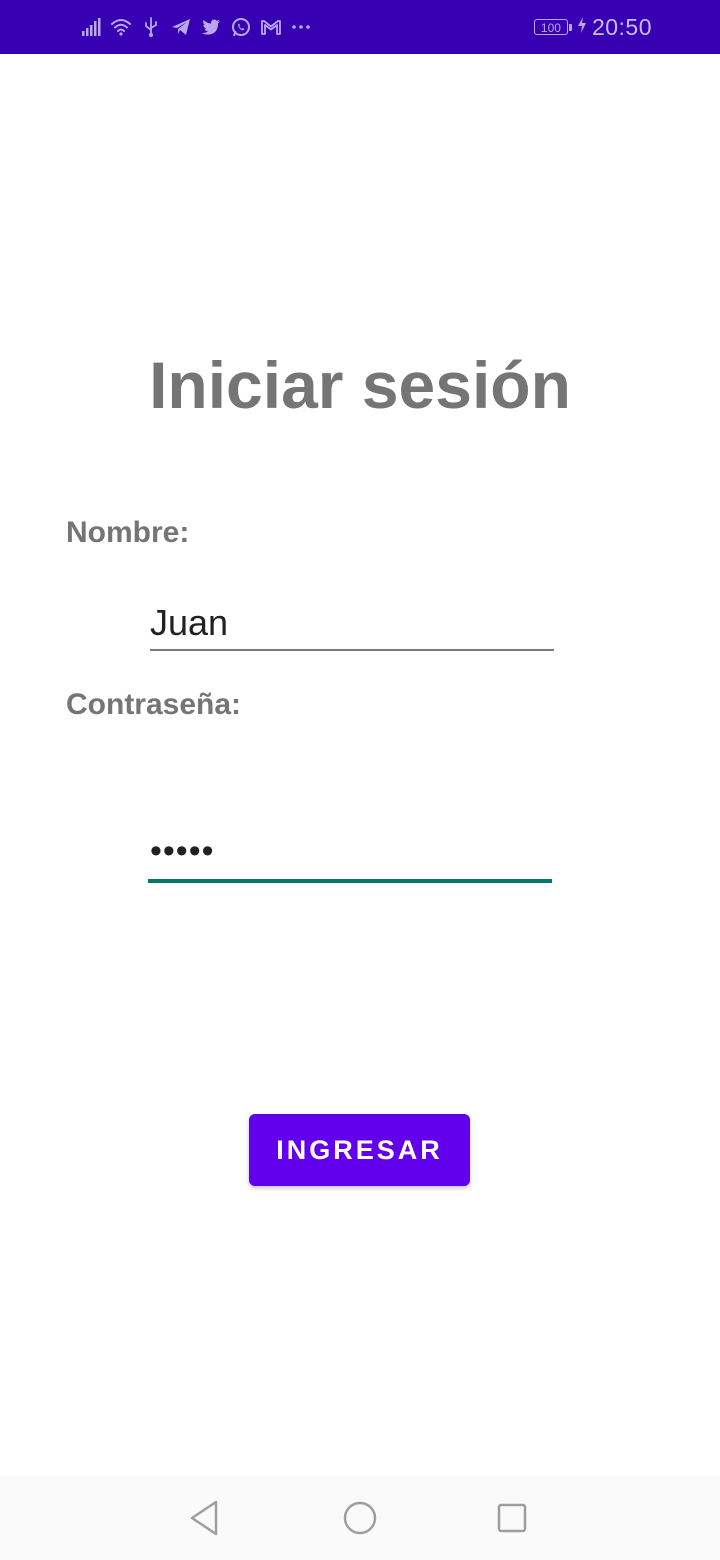 The width and height of the screenshot is (720, 1560). I want to click on twitter-icon, so click(211, 27).